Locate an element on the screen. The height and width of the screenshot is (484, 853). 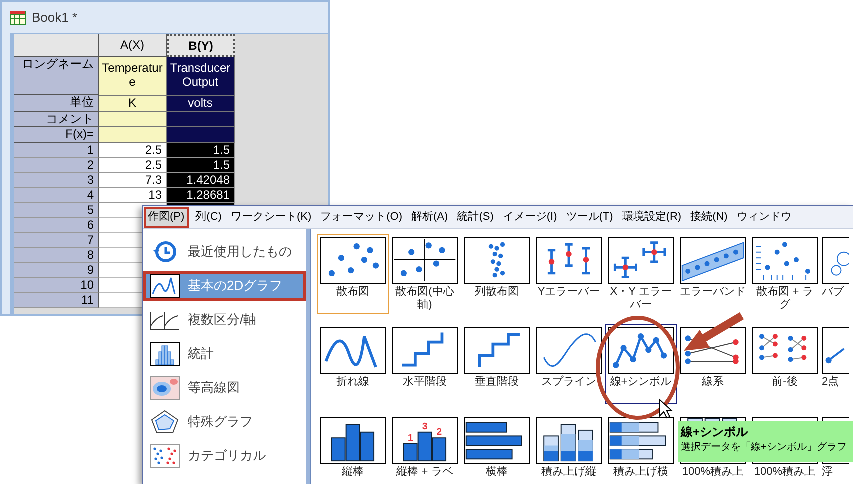
category-item: 特殊グラフ is located at coordinates (224, 422).